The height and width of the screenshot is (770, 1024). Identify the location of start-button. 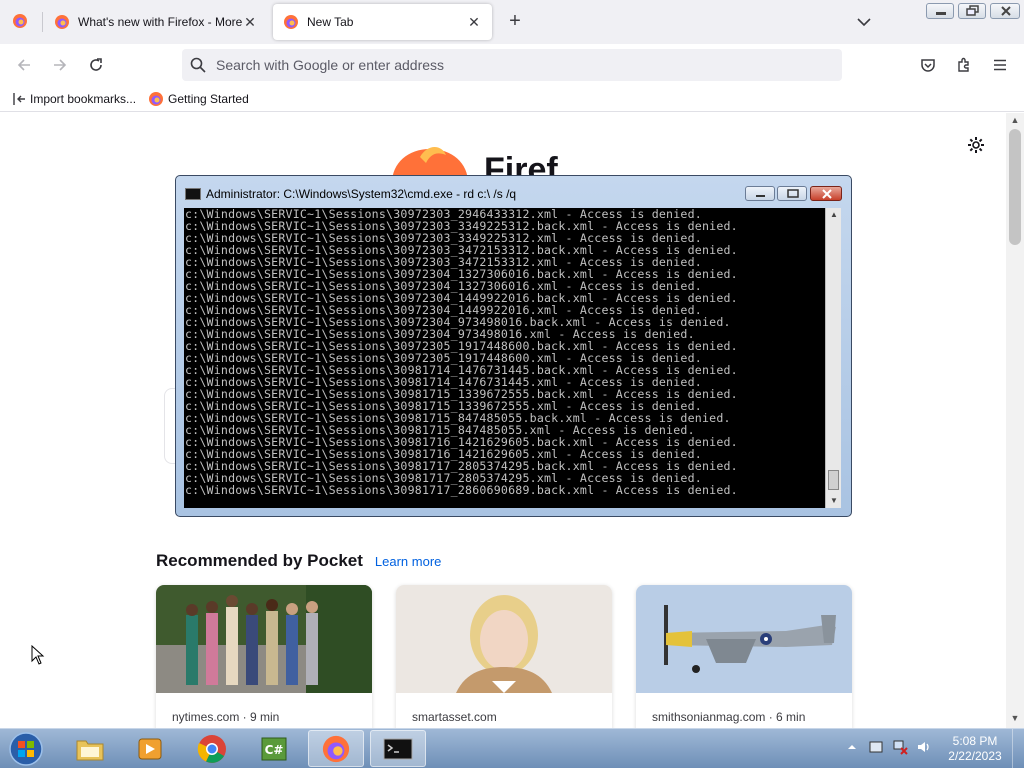
(26, 749).